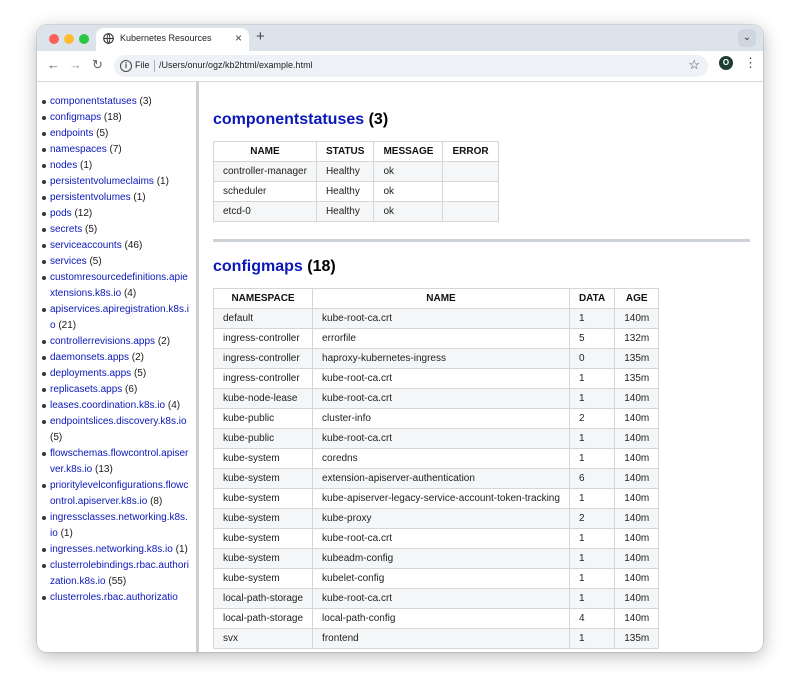  What do you see at coordinates (107, 405) in the screenshot?
I see `sidebar-link: leases.coordination.k8s.io` at bounding box center [107, 405].